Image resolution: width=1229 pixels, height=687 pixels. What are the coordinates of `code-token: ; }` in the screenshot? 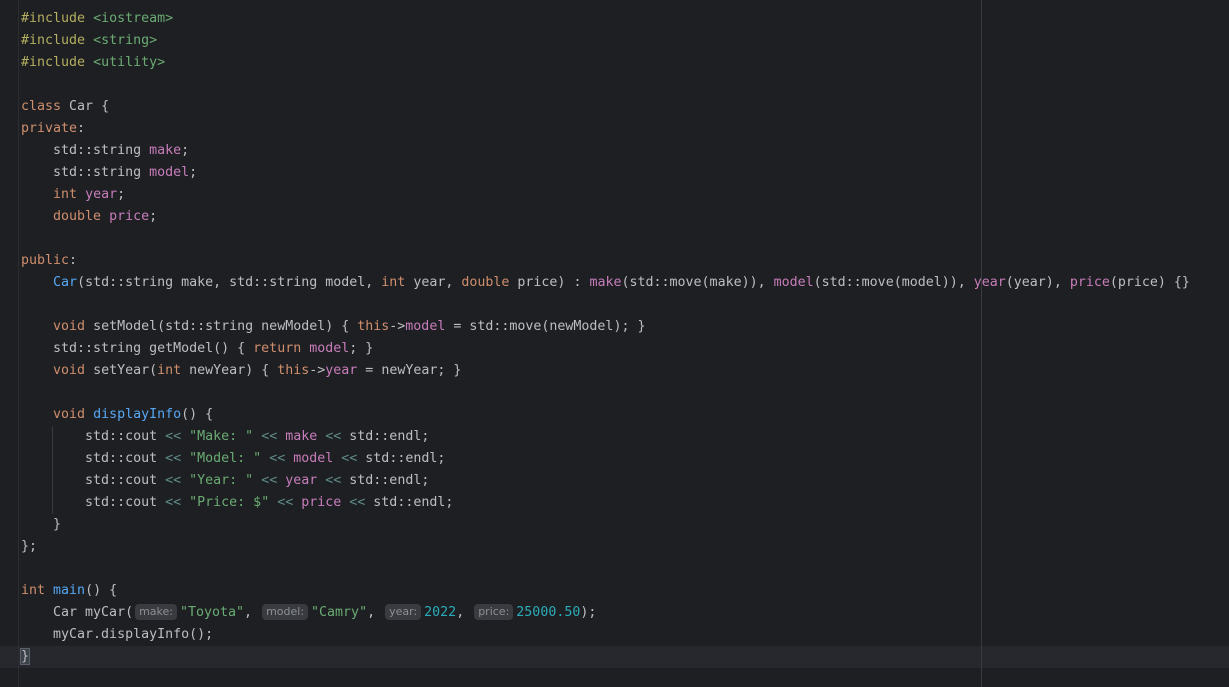 It's located at (361, 348).